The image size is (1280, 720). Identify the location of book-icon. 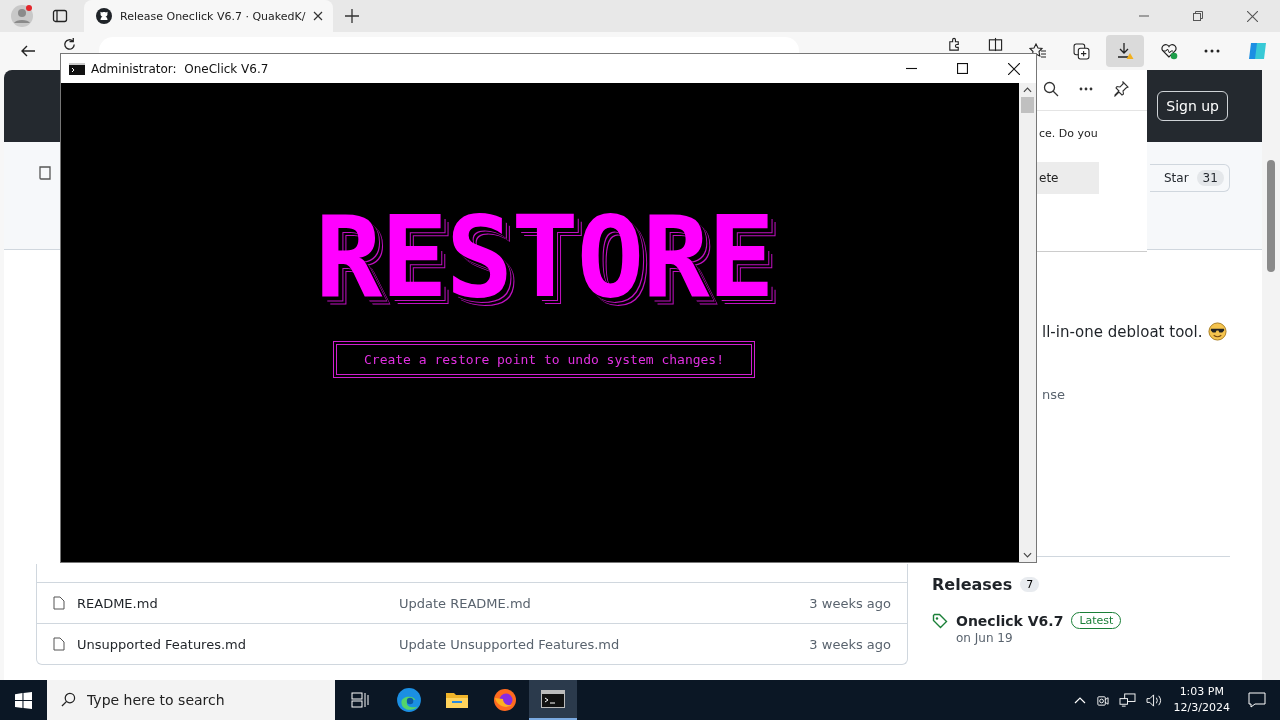
(45, 173).